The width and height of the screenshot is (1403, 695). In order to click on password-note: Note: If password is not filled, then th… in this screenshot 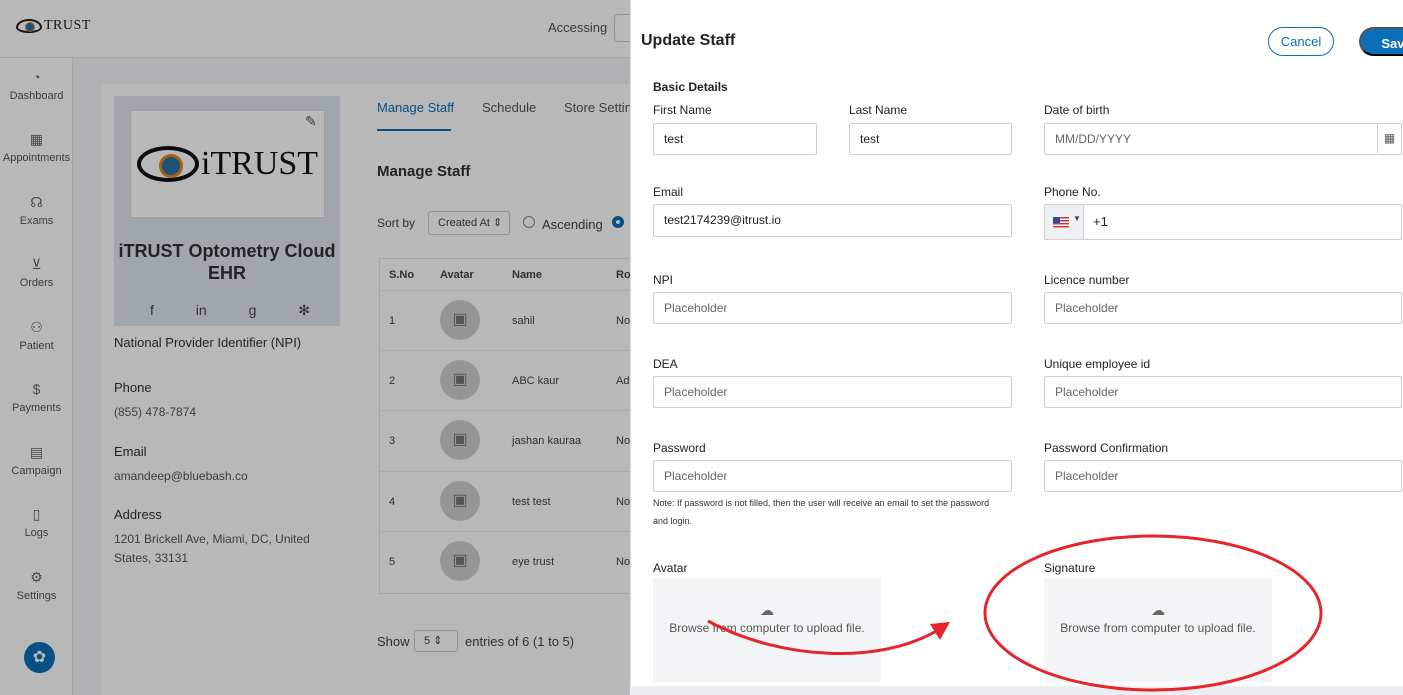, I will do `click(821, 512)`.